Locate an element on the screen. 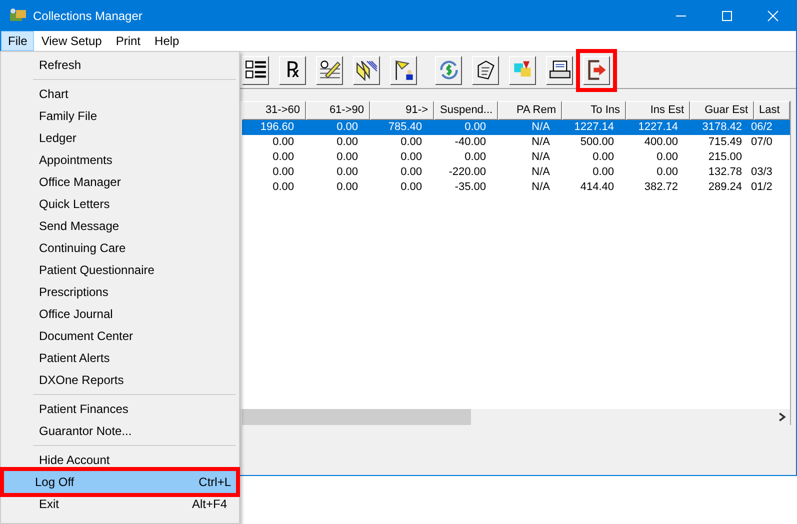 The height and width of the screenshot is (524, 797). dollar-refresh-icon is located at coordinates (449, 70).